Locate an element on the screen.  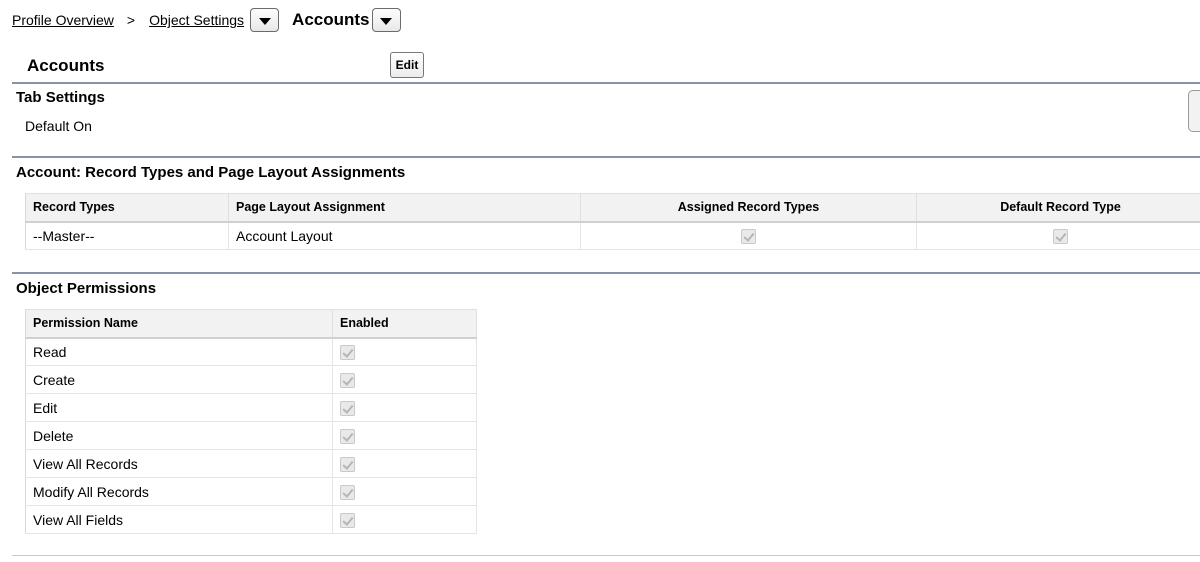
default-record-type-cell is located at coordinates (1058, 235).